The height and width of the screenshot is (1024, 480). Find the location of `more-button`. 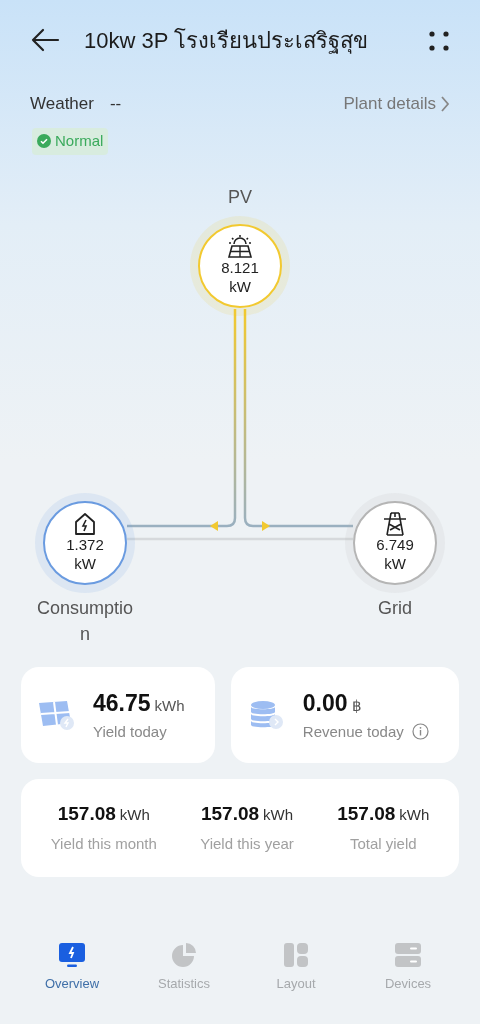

more-button is located at coordinates (439, 40).